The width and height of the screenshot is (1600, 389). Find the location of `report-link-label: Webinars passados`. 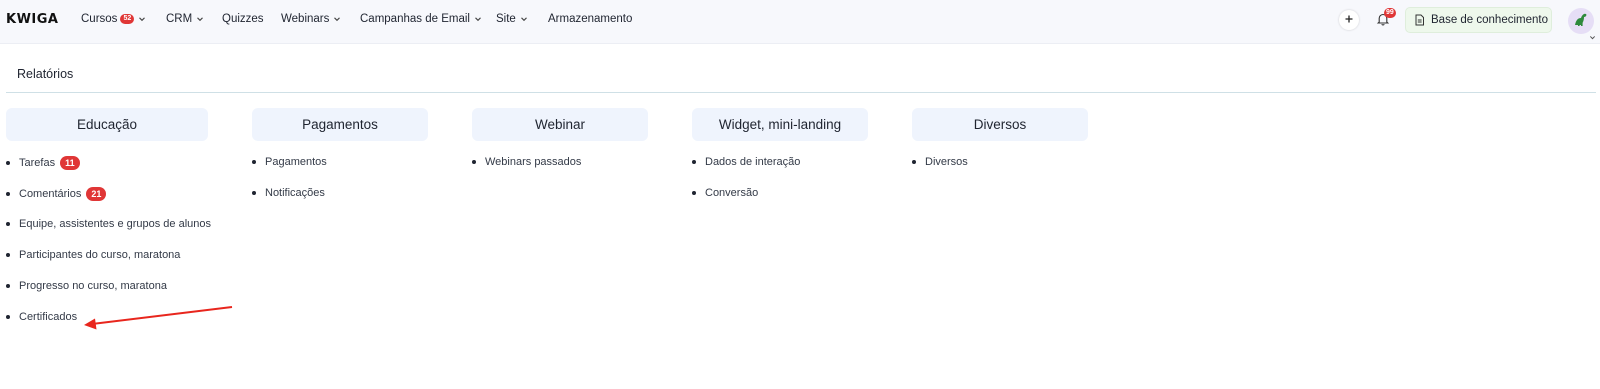

report-link-label: Webinars passados is located at coordinates (533, 162).